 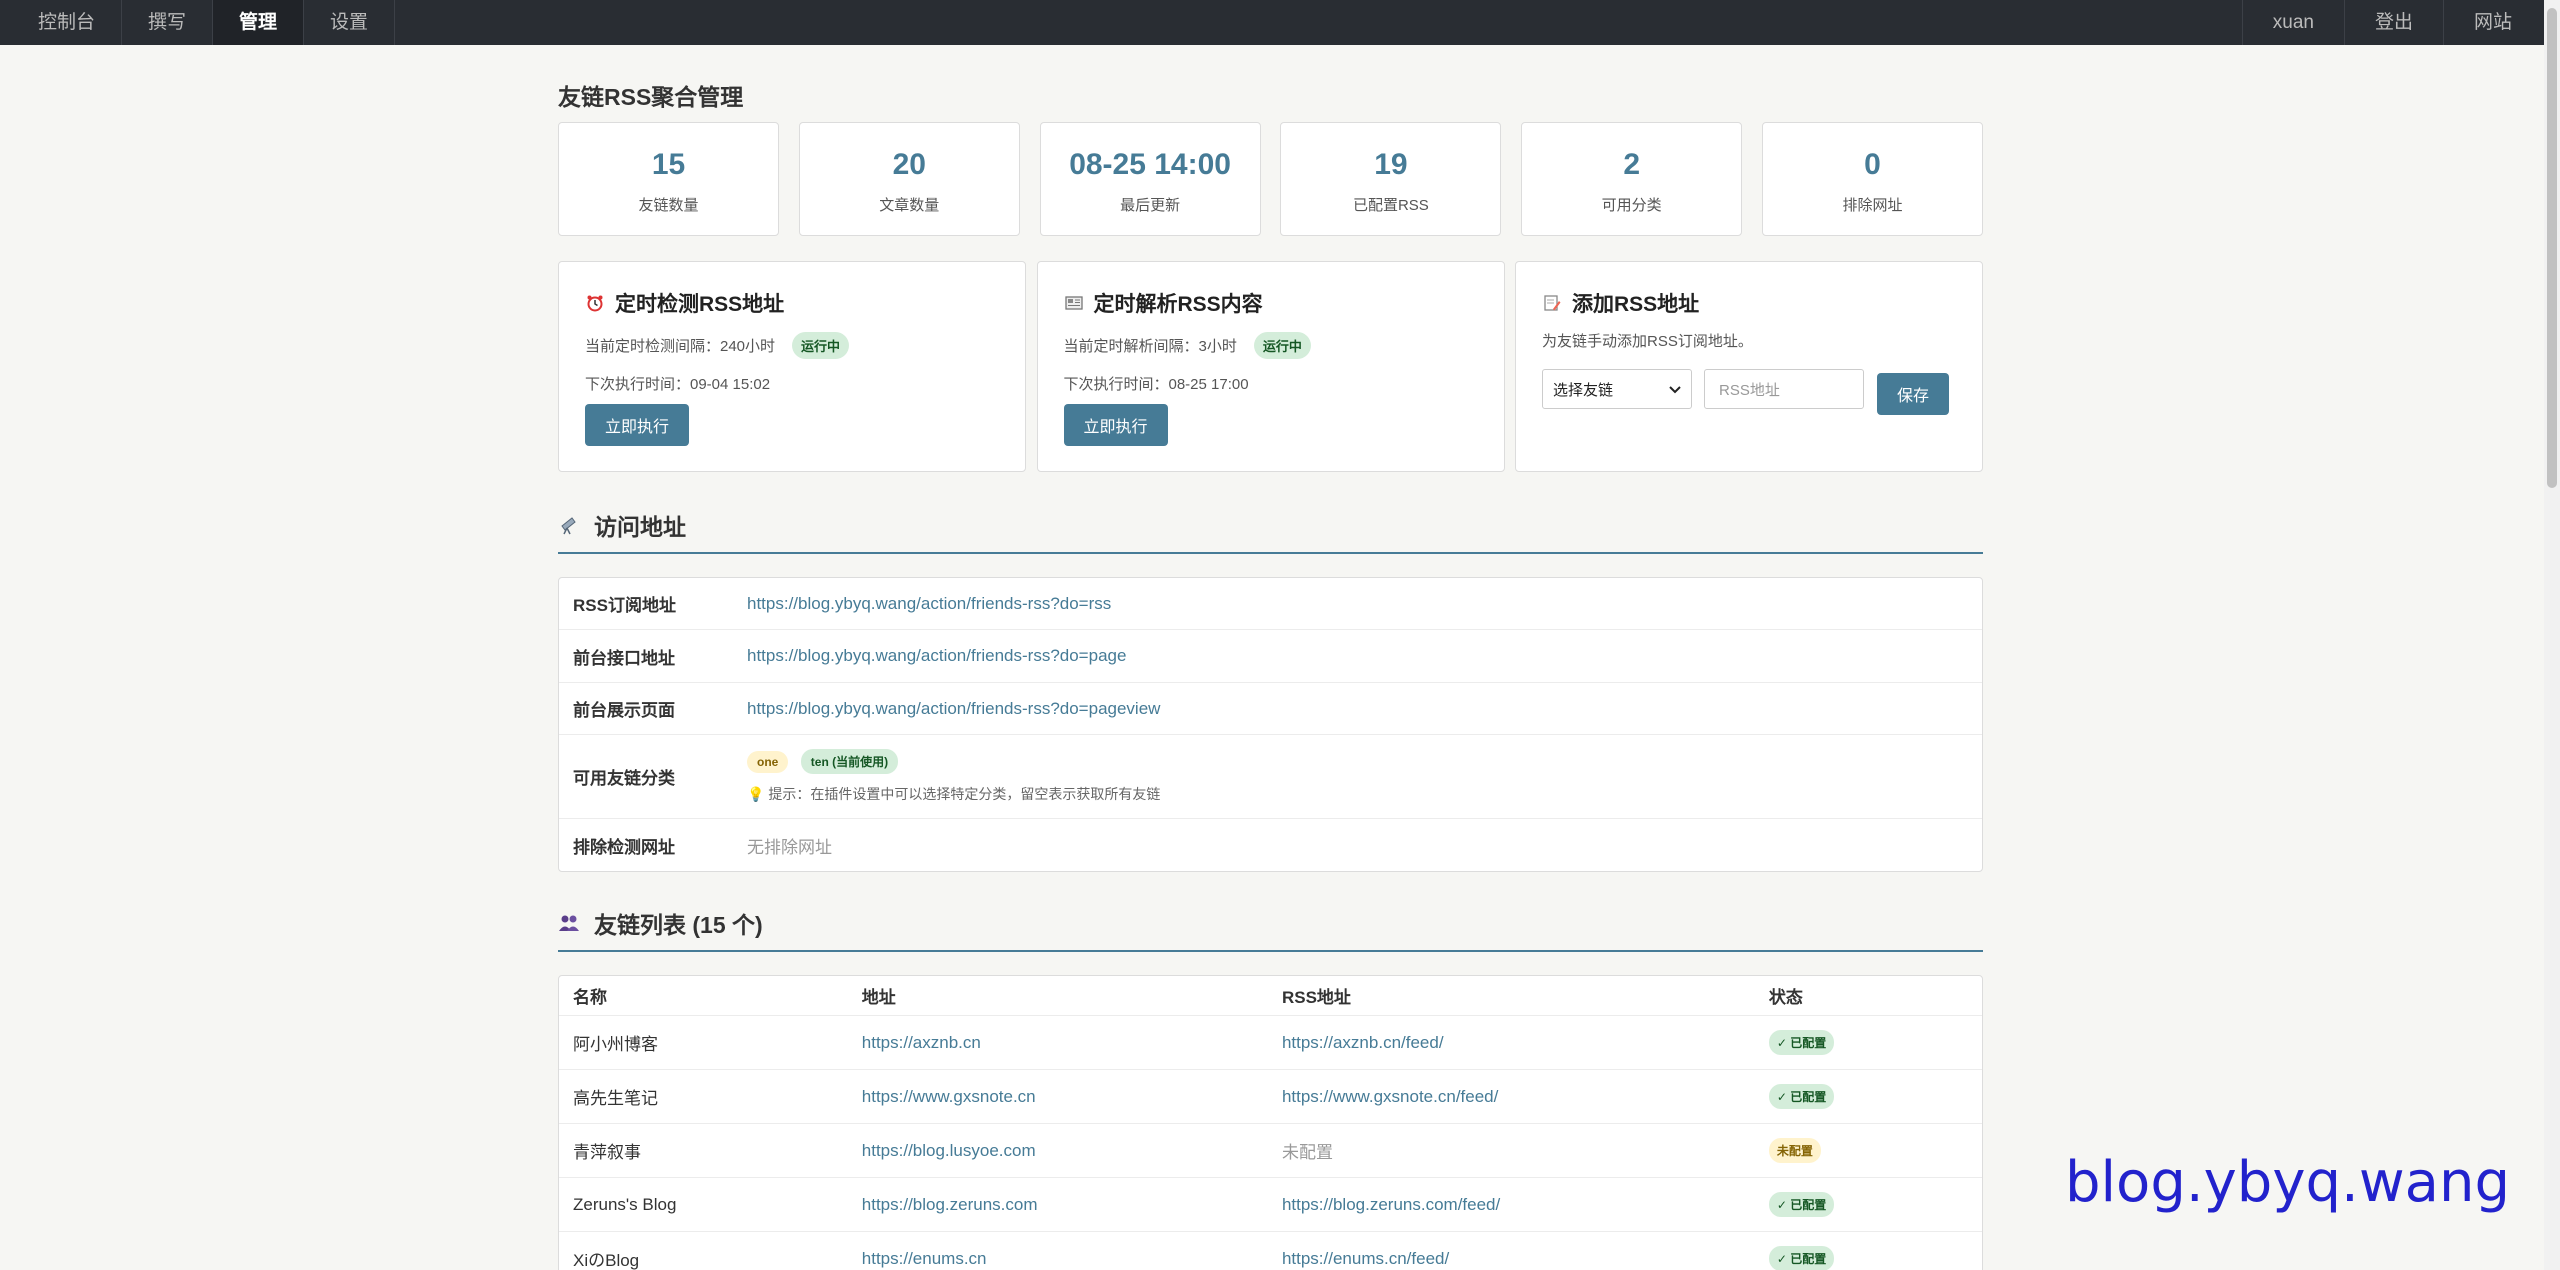 What do you see at coordinates (678, 384) in the screenshot?
I see `check-next-run: 下次执行时间：09-04 15:02` at bounding box center [678, 384].